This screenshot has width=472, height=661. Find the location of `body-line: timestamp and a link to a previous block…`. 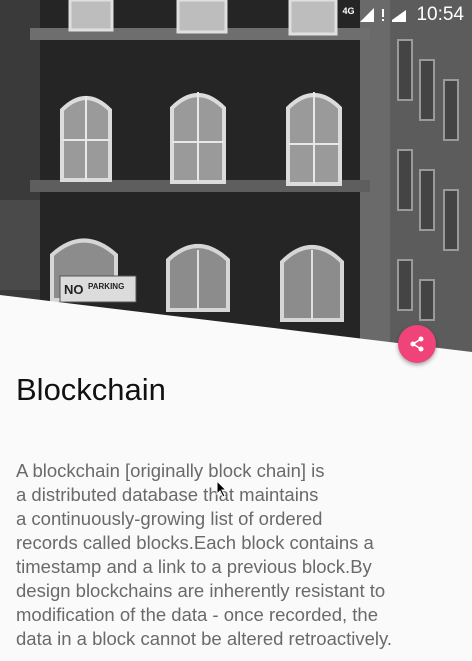

body-line: timestamp and a link to a previous block… is located at coordinates (194, 566).